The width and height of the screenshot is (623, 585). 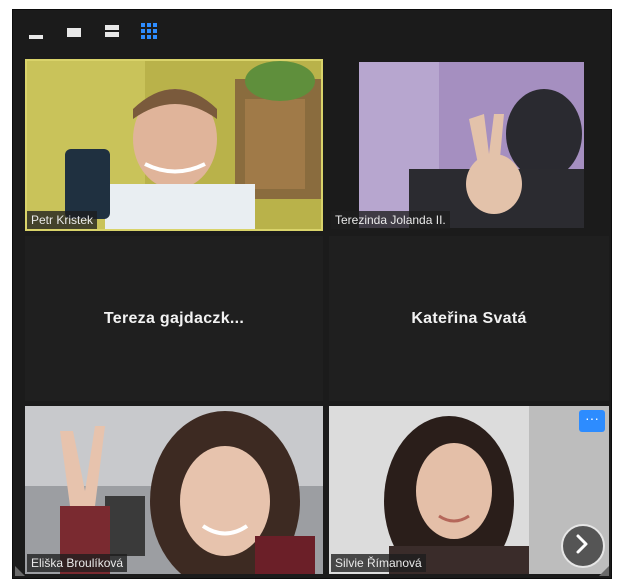 I want to click on chevron-right-icon, so click(x=582, y=544).